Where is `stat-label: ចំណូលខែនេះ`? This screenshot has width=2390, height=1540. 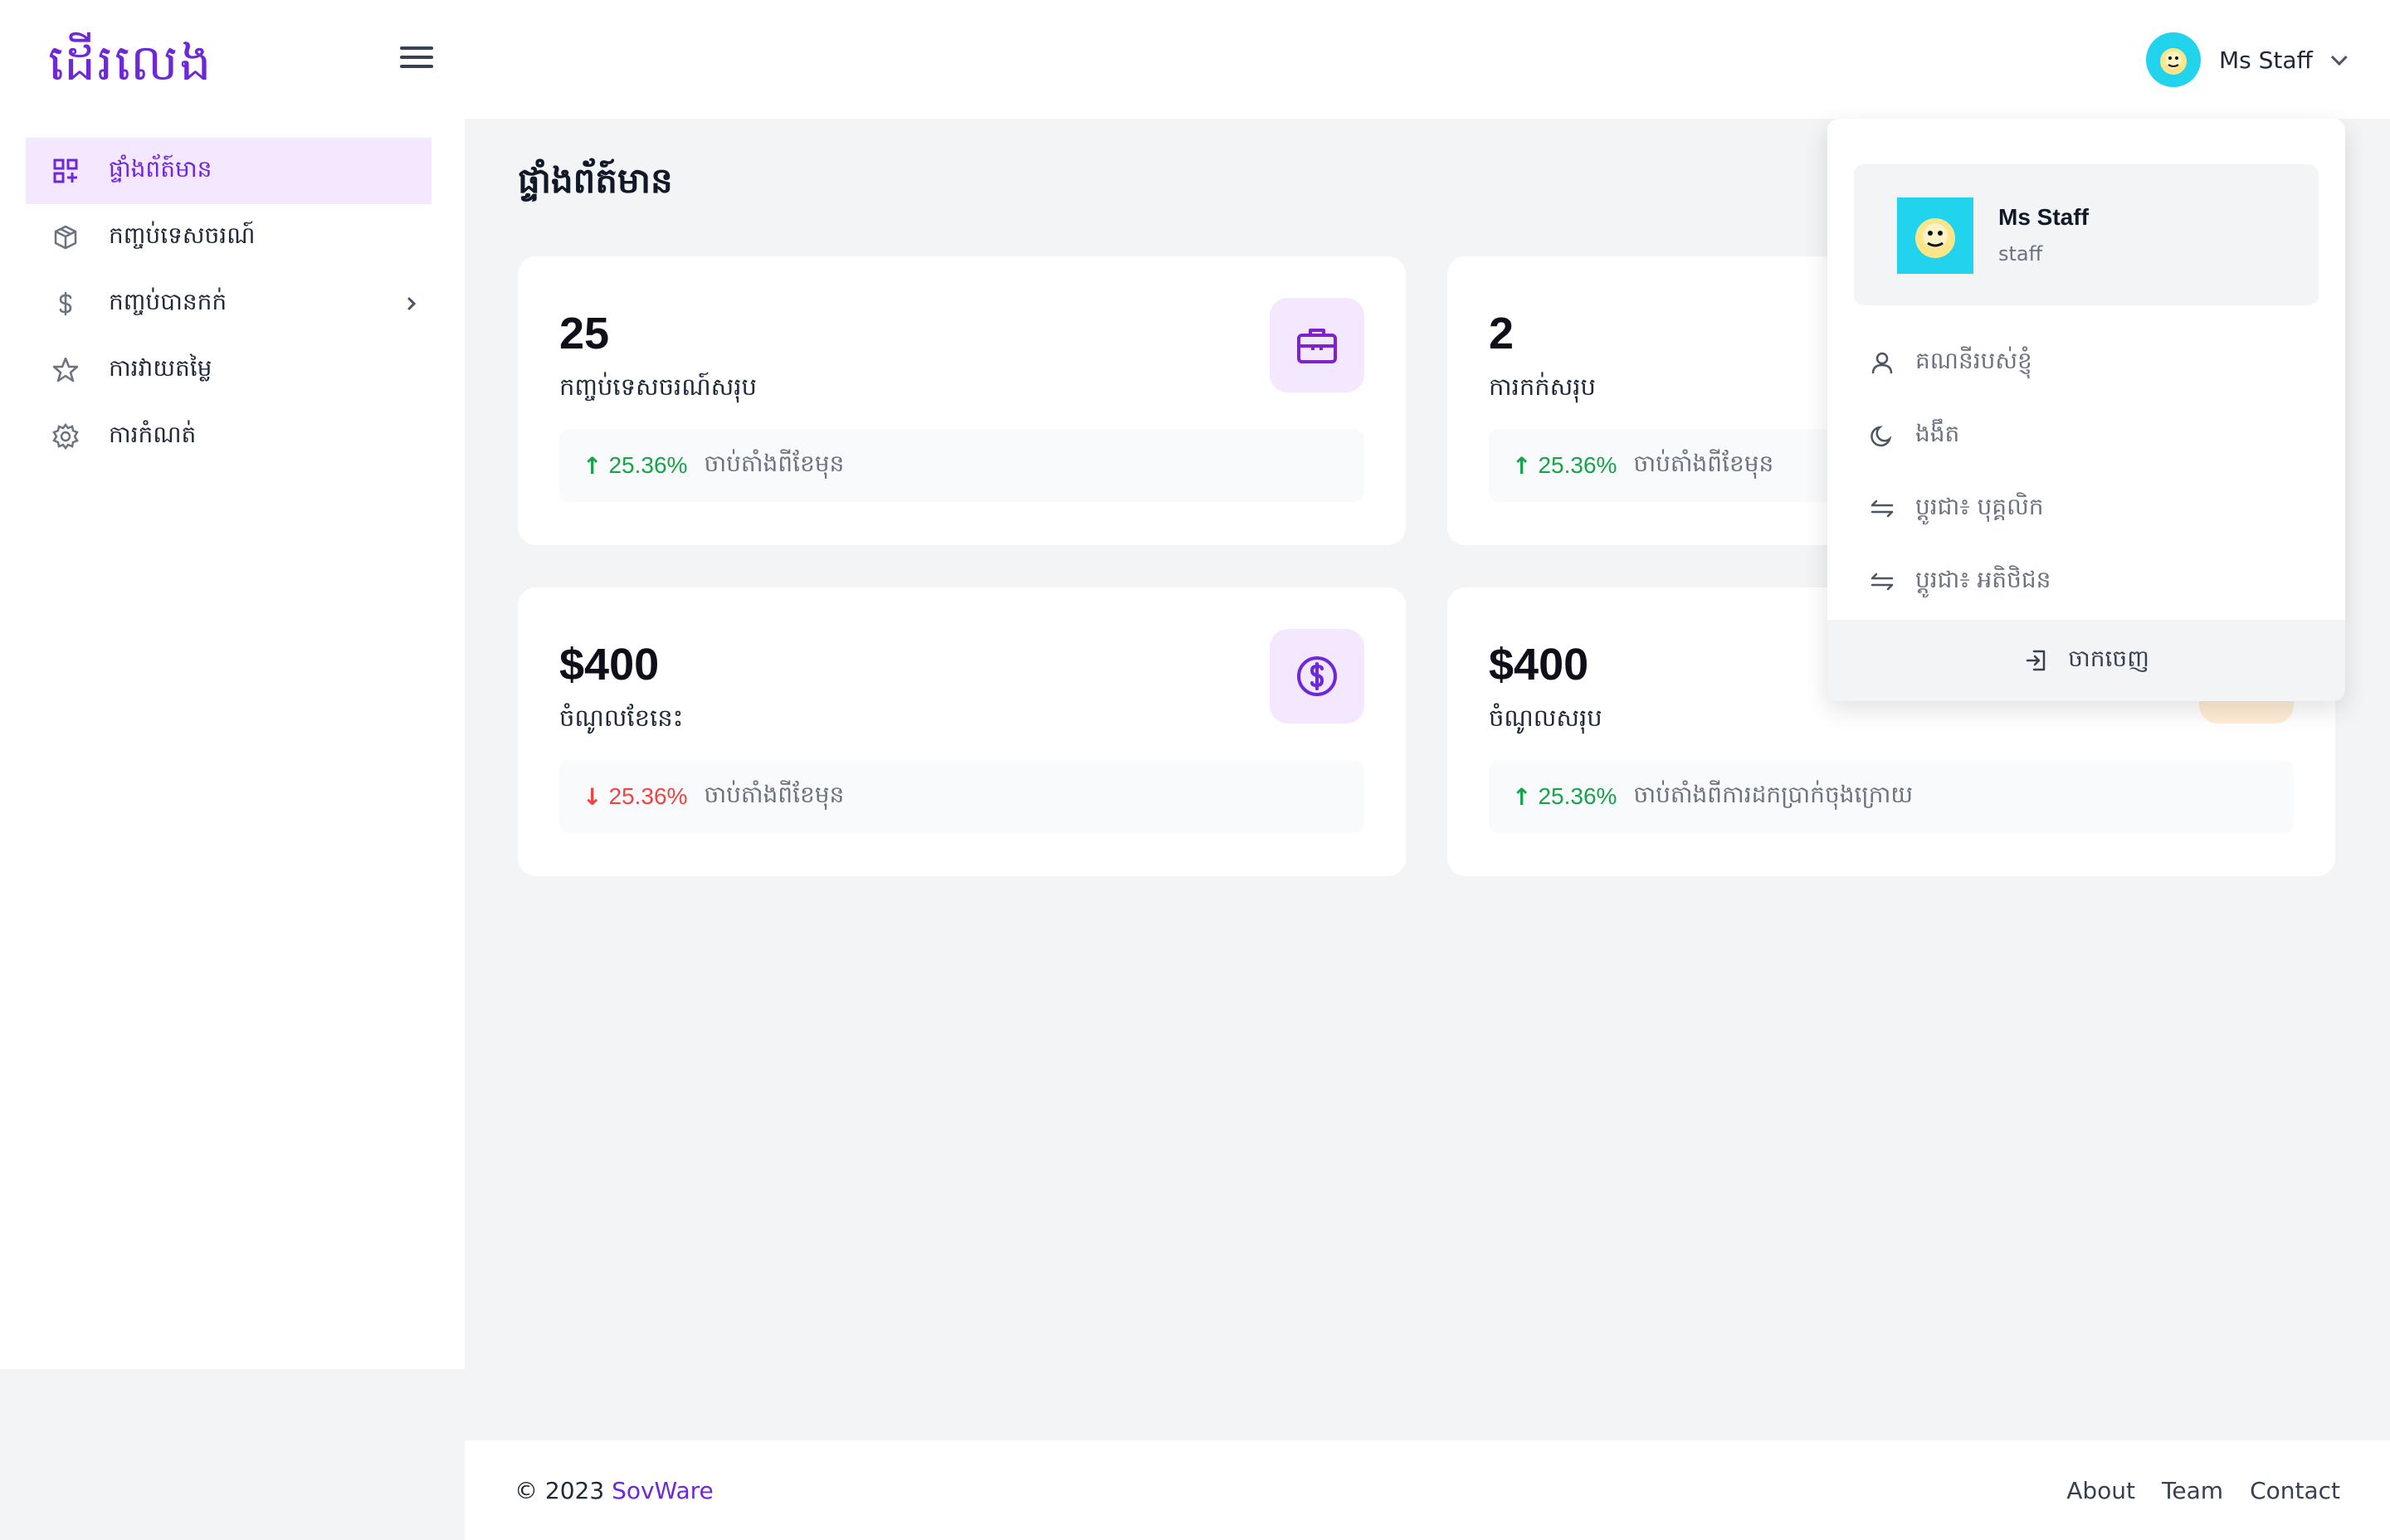 stat-label: ចំណូលខែនេះ is located at coordinates (622, 718).